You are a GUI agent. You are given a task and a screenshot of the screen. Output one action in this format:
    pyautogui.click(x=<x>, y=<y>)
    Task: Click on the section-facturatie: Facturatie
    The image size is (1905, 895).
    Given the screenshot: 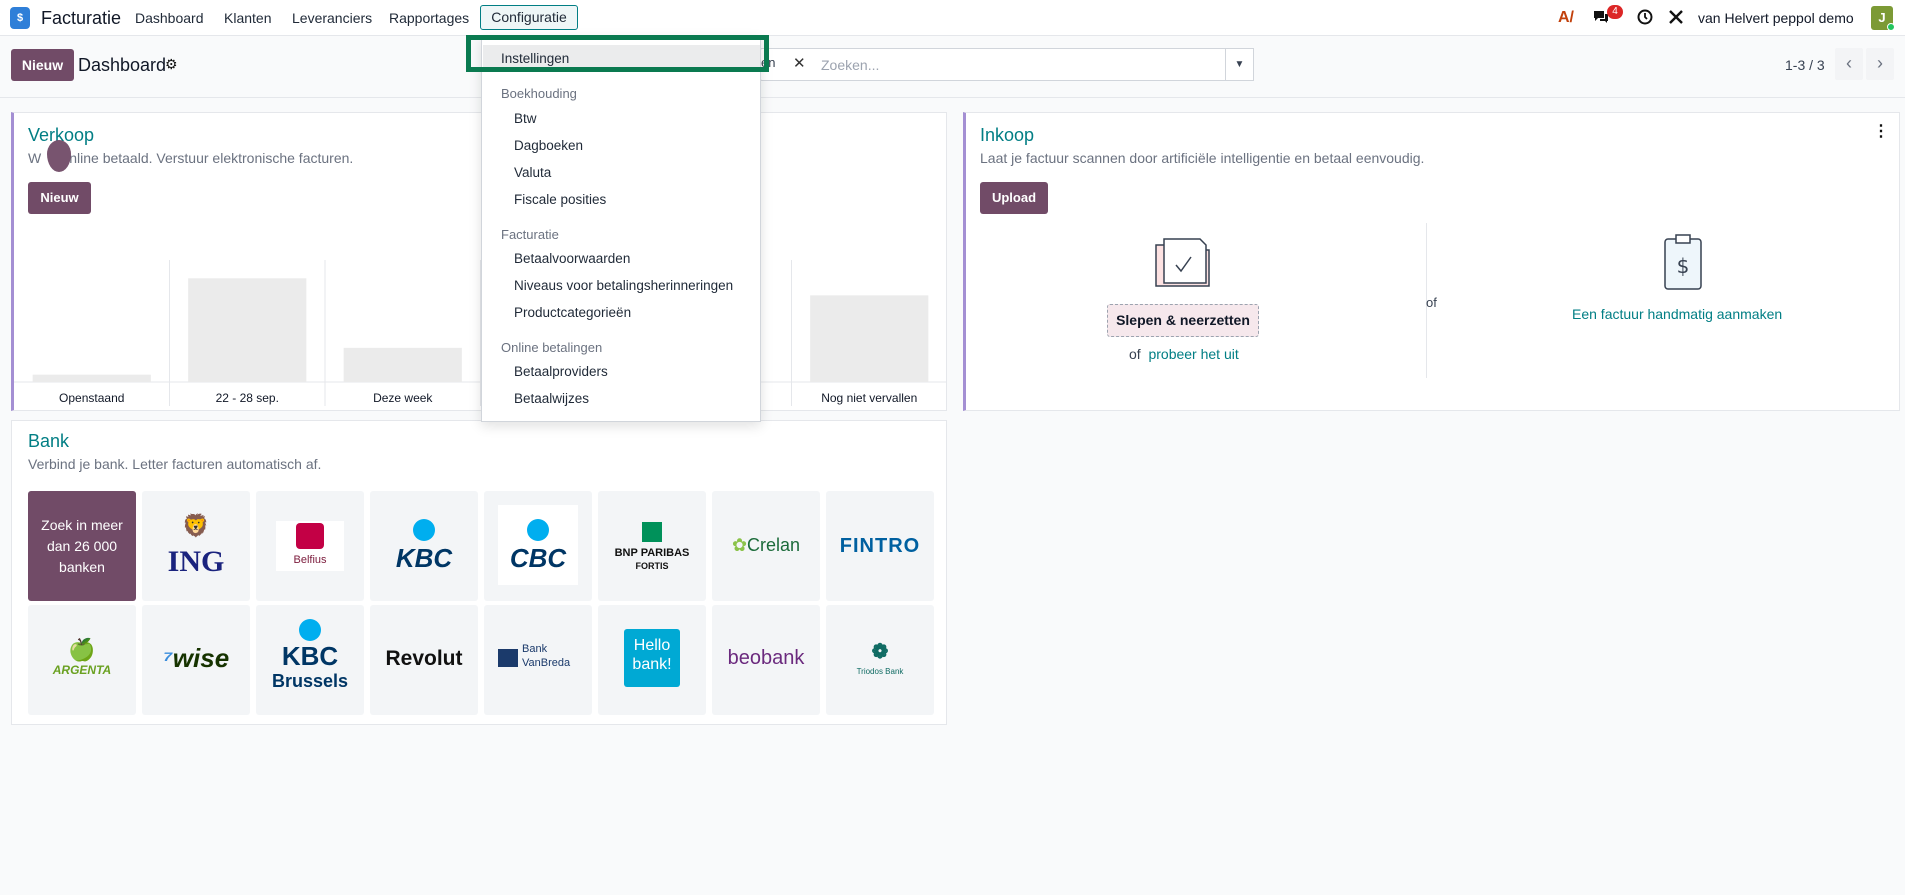 What is the action you would take?
    pyautogui.click(x=530, y=234)
    